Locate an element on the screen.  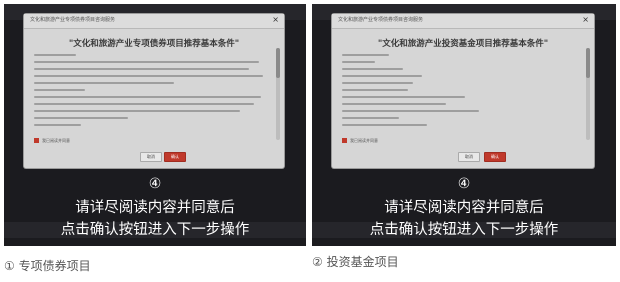
caption-special-bond: ① 专项债券项目 is located at coordinates (47, 266).